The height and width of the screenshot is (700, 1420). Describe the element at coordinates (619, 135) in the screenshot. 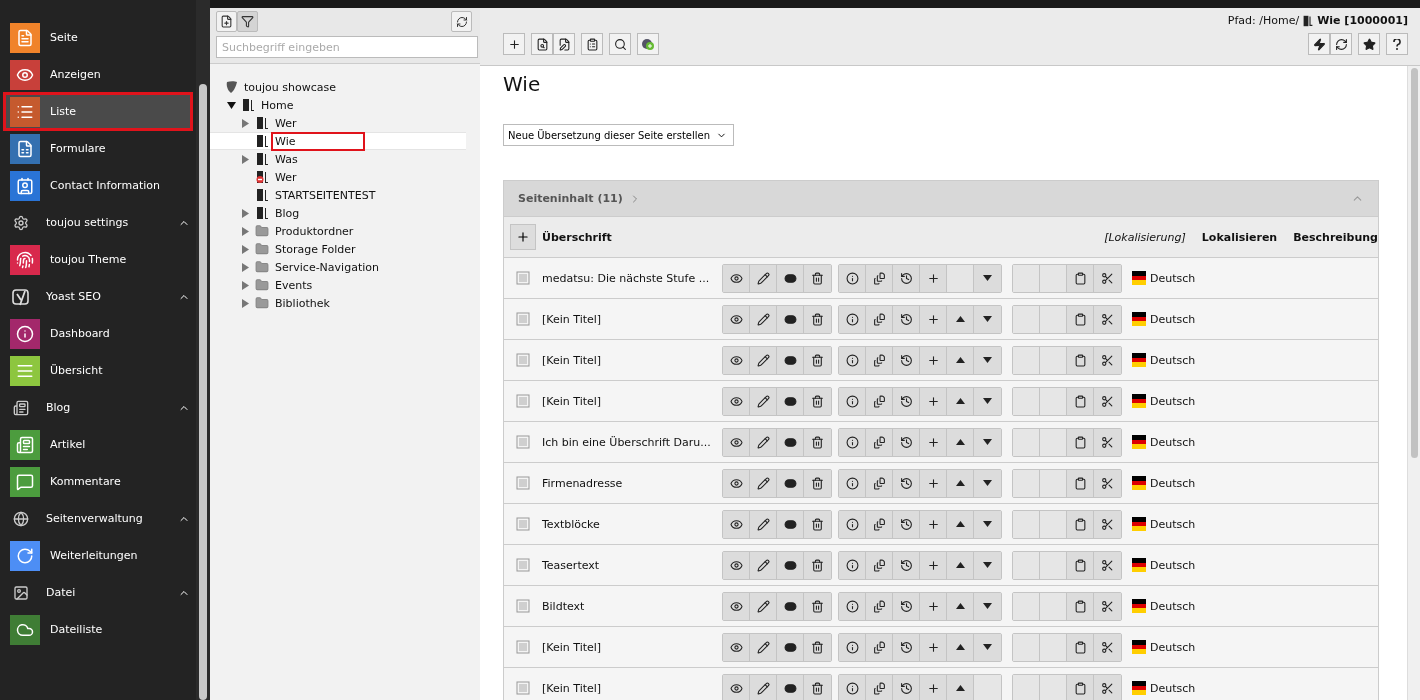

I see `translation-select: Neue Übersetzung dieser Seite erstellen` at that location.